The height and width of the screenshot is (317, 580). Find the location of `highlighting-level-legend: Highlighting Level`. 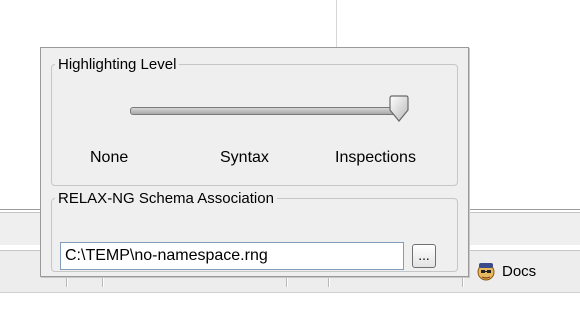

highlighting-level-legend: Highlighting Level is located at coordinates (117, 64).